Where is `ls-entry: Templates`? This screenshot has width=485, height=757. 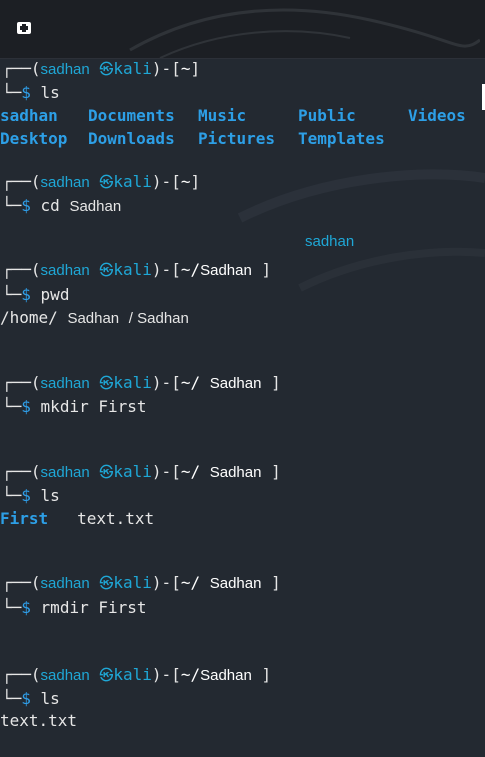
ls-entry: Templates is located at coordinates (341, 138).